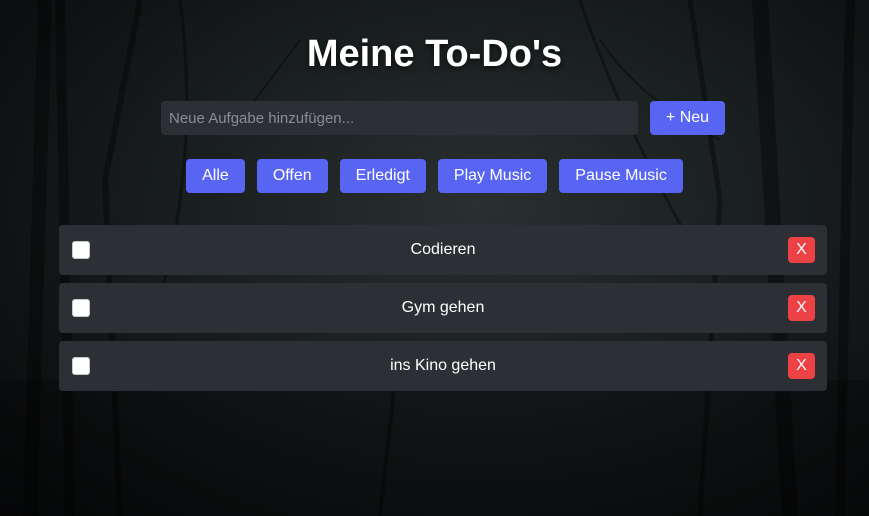  I want to click on todo-text: ins Kino gehen, so click(443, 365).